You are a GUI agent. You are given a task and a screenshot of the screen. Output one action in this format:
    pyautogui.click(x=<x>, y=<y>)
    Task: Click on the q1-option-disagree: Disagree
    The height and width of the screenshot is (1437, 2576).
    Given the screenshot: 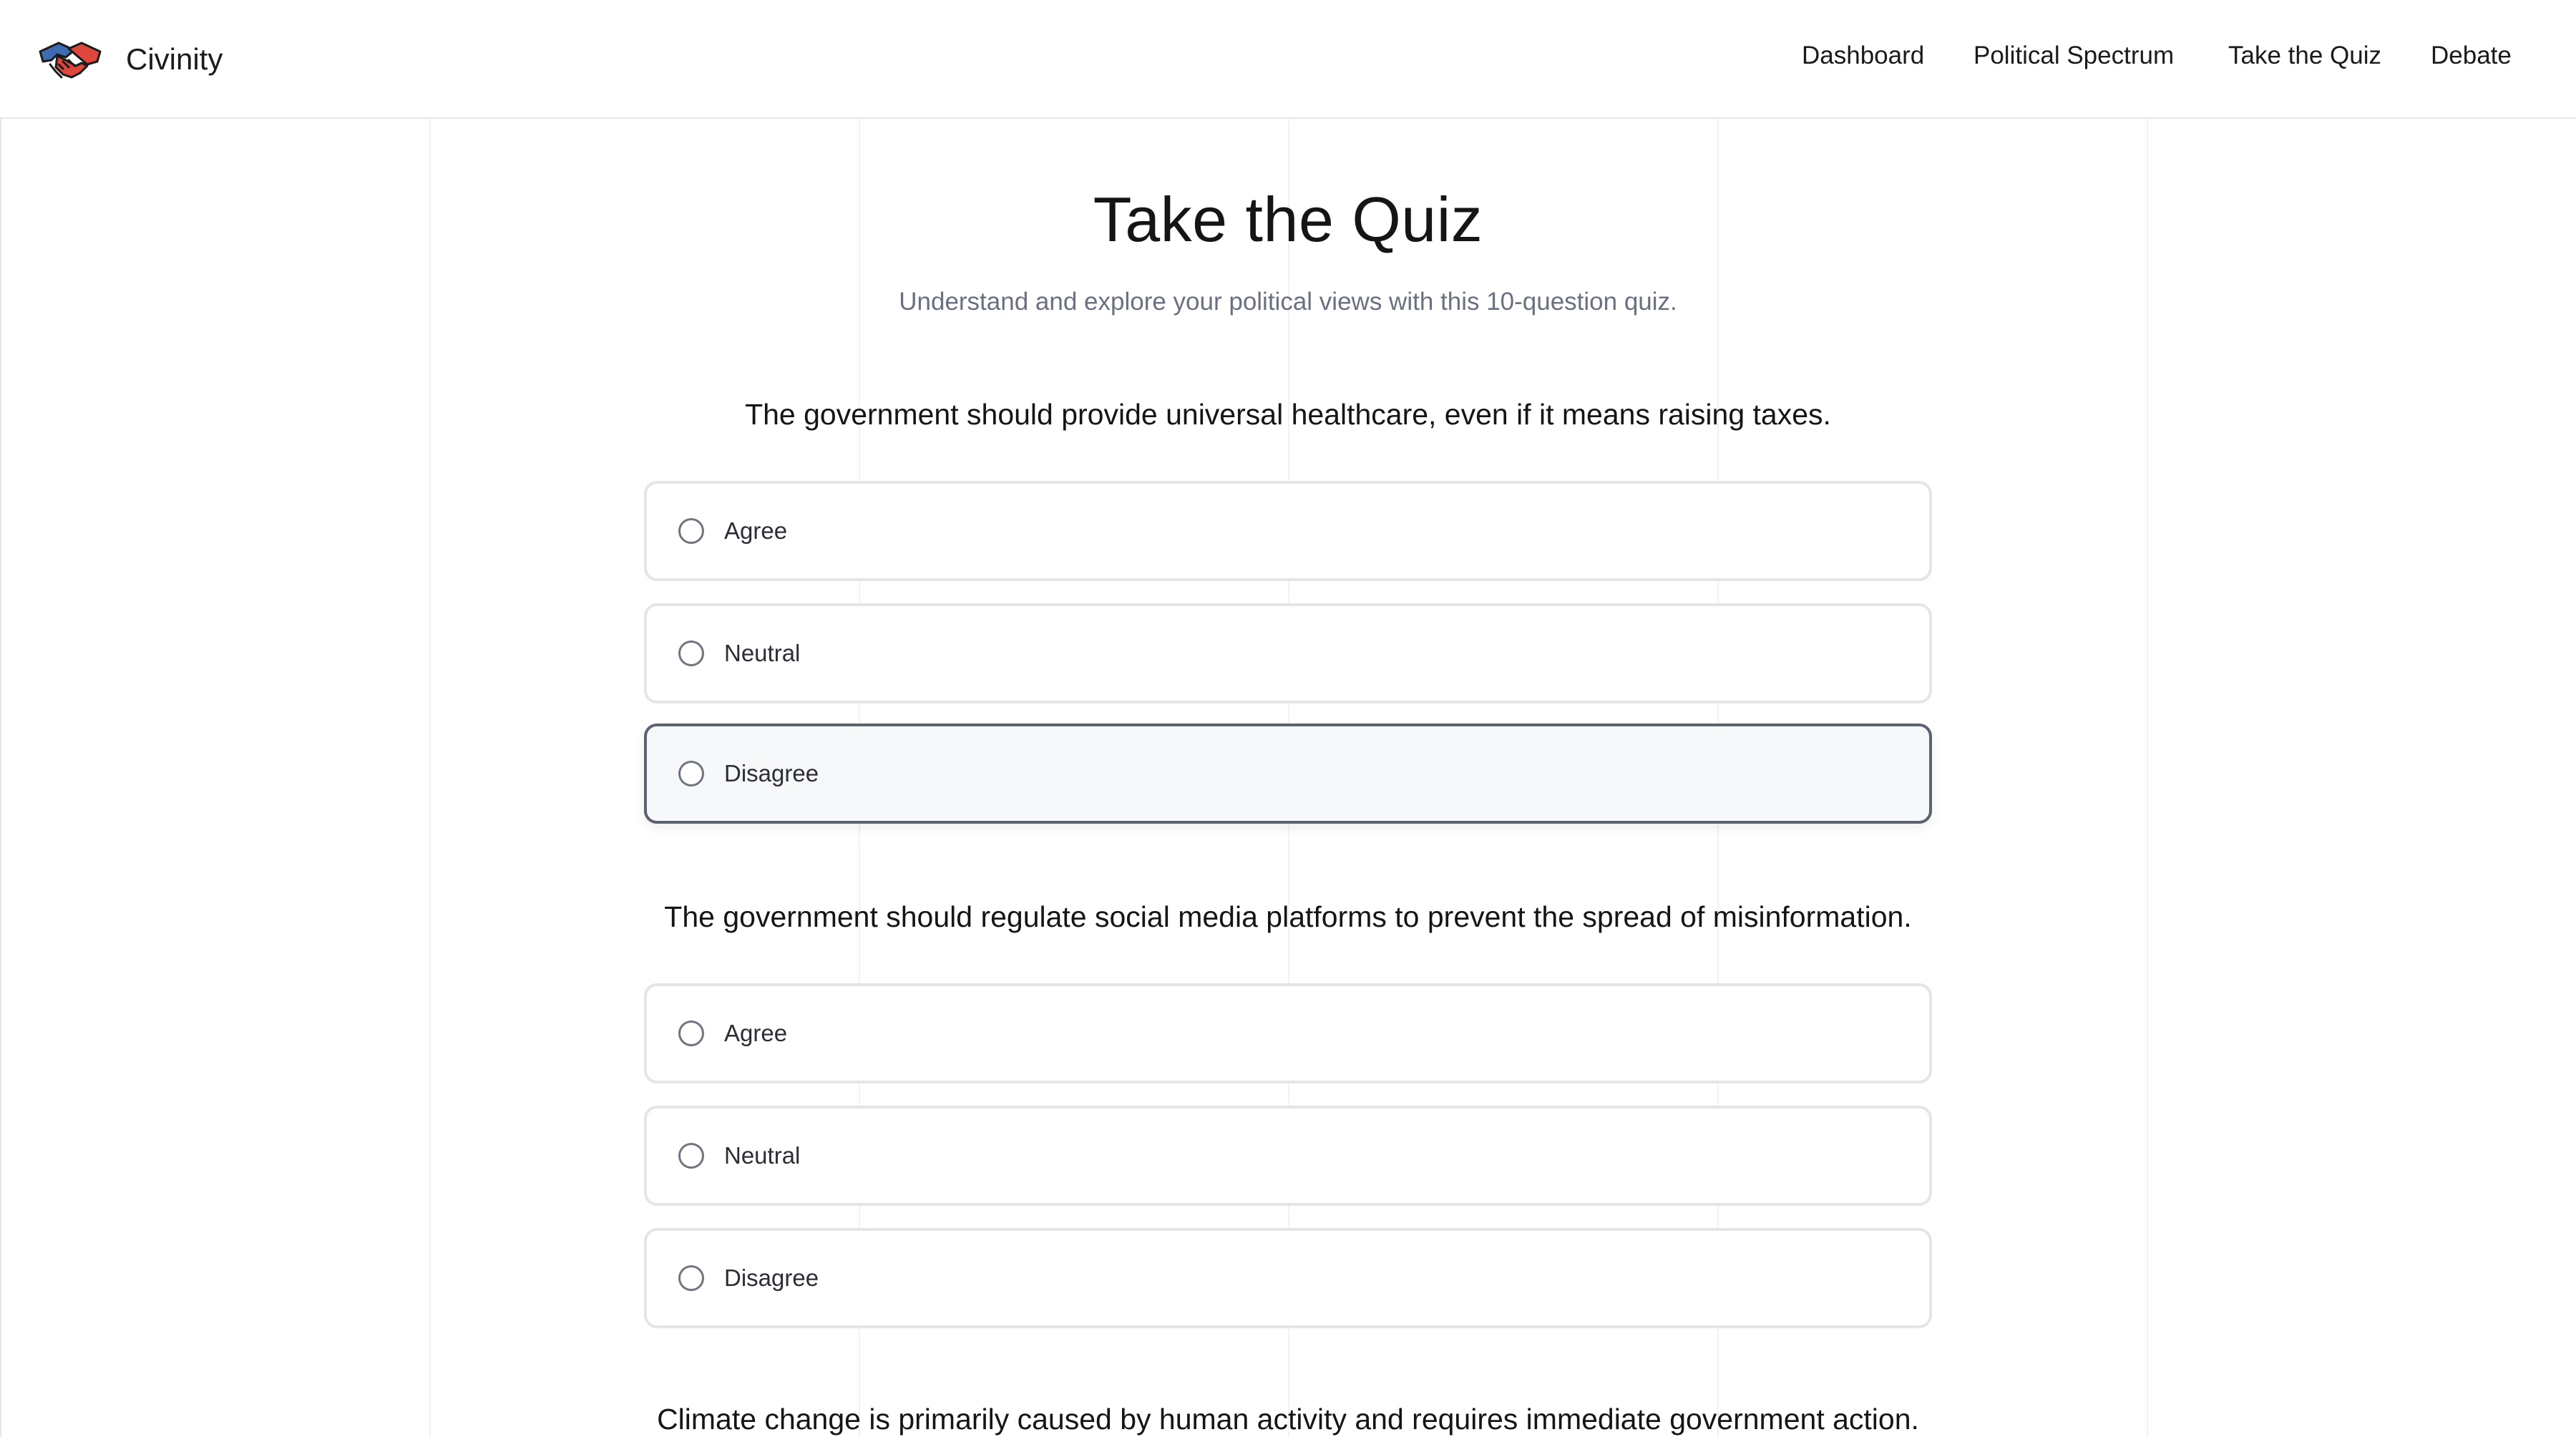 What is the action you would take?
    pyautogui.click(x=1288, y=774)
    